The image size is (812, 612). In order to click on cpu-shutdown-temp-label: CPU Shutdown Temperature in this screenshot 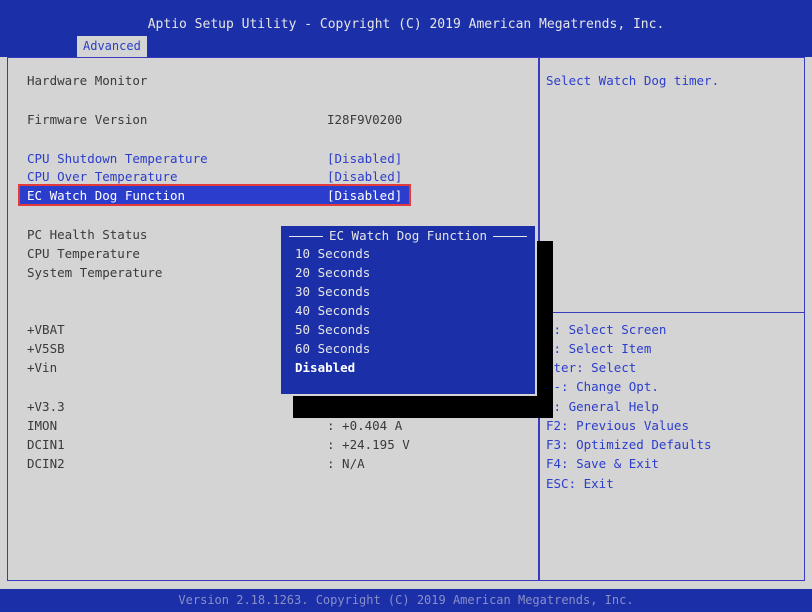, I will do `click(117, 158)`.